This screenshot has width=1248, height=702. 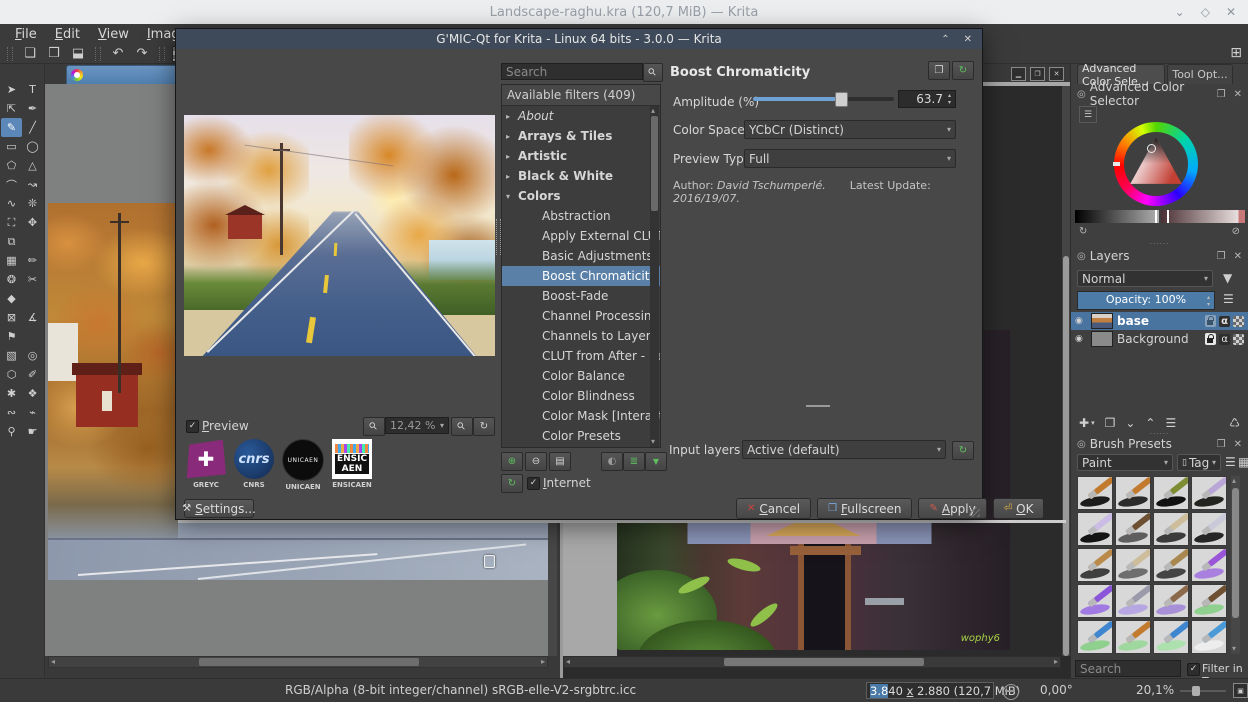 I want to click on layer-options-icon: ☰, so click(x=1228, y=299).